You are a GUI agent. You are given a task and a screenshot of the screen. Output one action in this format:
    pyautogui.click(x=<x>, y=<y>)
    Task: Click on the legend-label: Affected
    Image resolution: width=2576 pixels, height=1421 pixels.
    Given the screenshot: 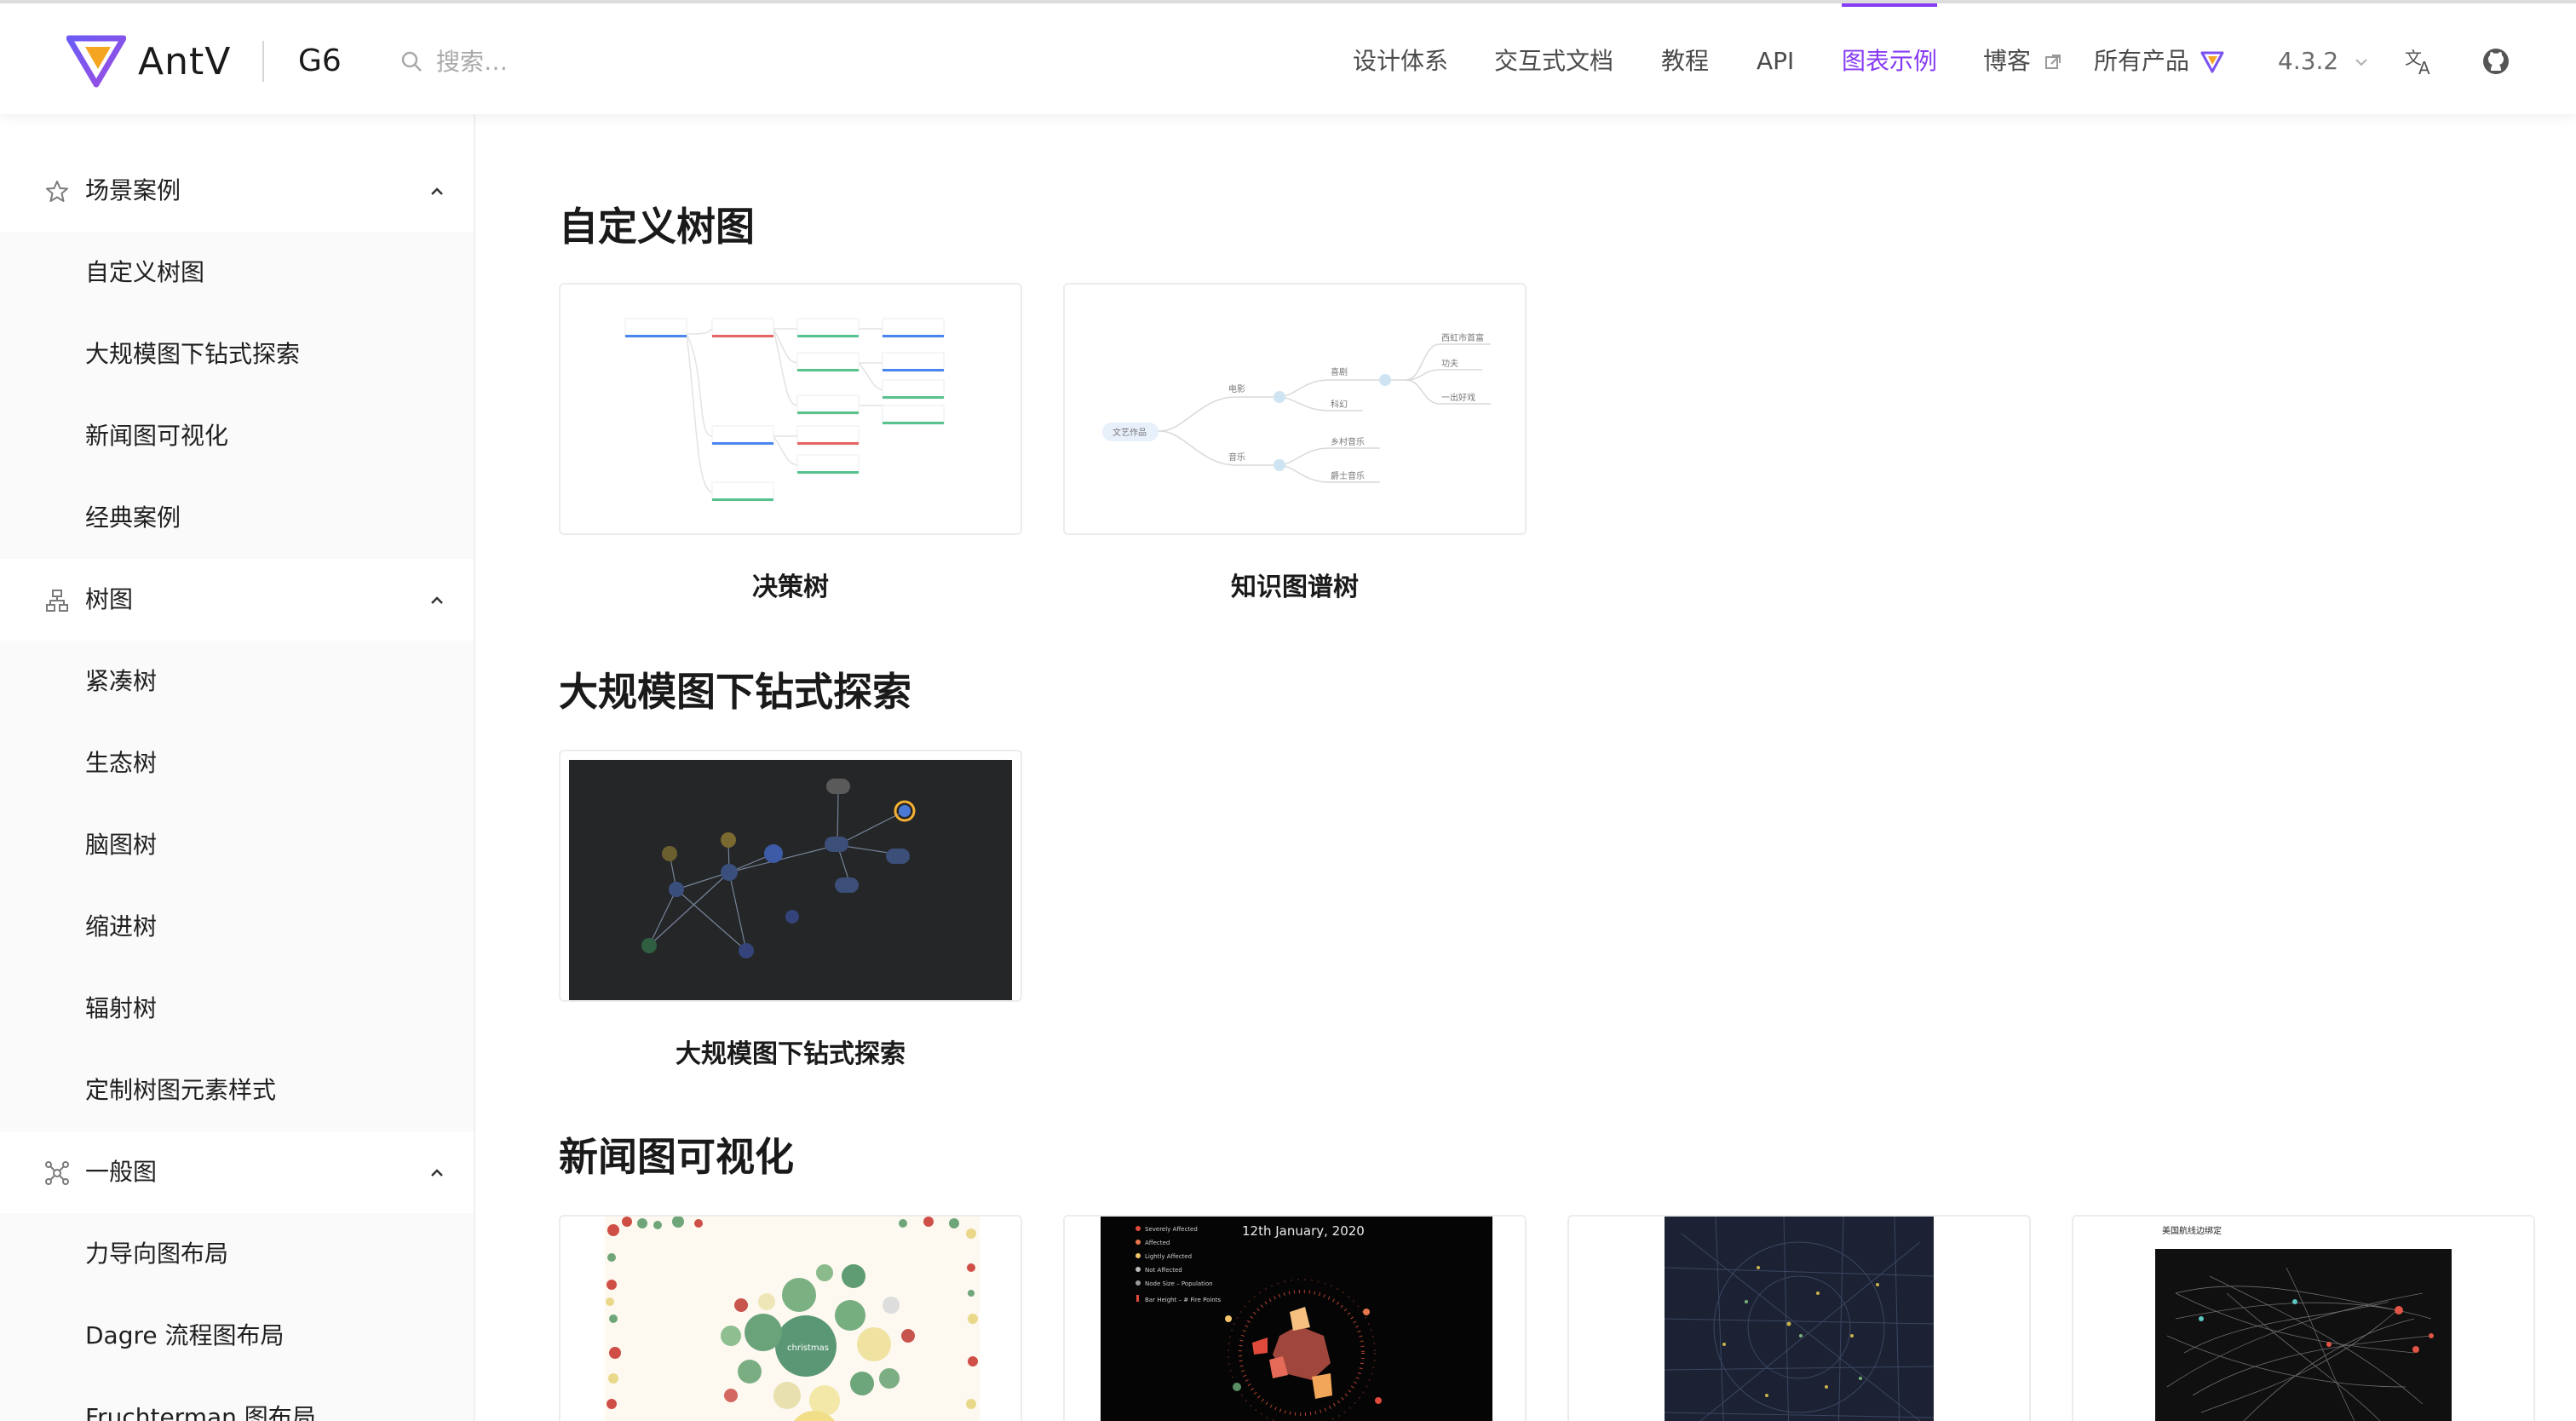 What is the action you would take?
    pyautogui.click(x=1157, y=1243)
    